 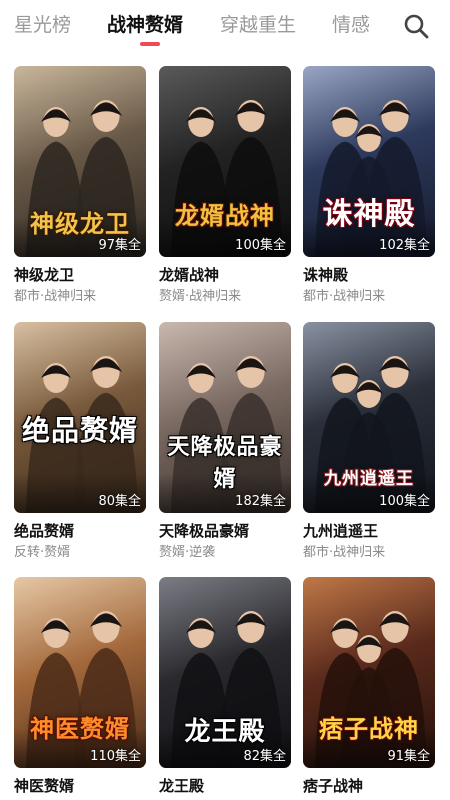 I want to click on episode-count-badge: 182集全, so click(x=260, y=501).